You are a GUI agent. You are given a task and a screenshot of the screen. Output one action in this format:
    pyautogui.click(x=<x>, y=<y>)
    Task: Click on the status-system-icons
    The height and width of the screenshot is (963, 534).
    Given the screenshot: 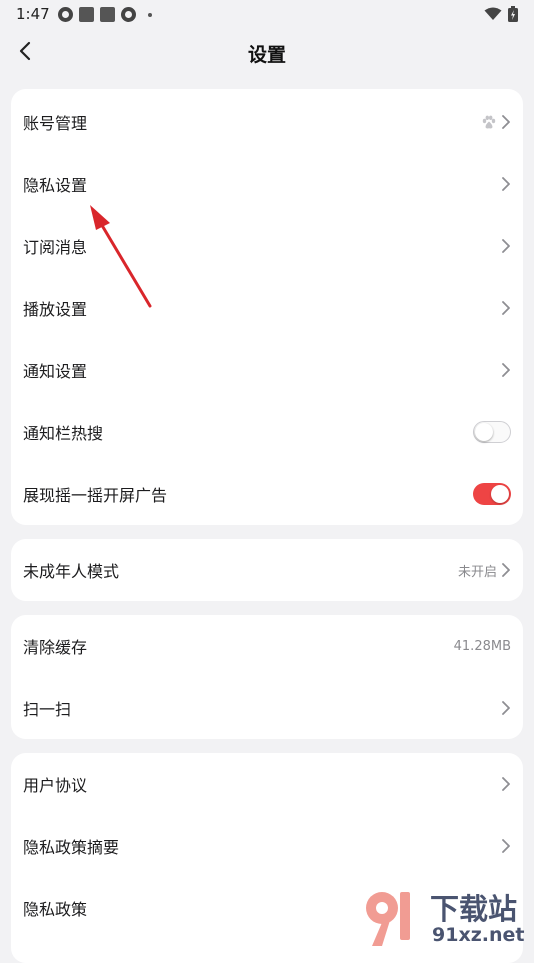 What is the action you would take?
    pyautogui.click(x=501, y=14)
    